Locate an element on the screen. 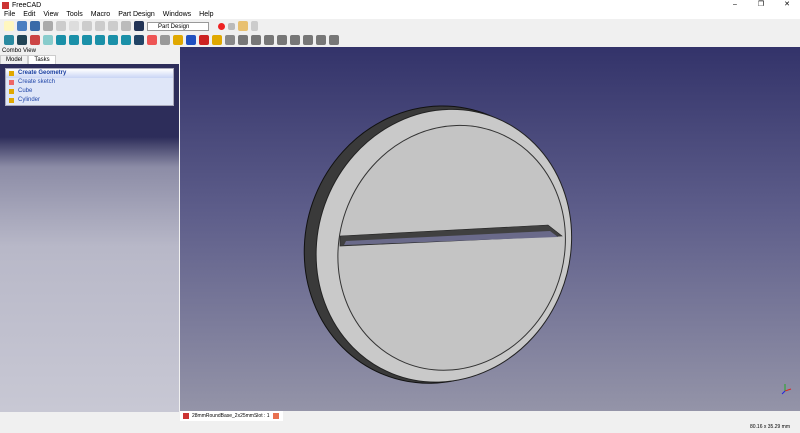 This screenshot has width=800, height=433. item-label: Cylinder is located at coordinates (29, 100).